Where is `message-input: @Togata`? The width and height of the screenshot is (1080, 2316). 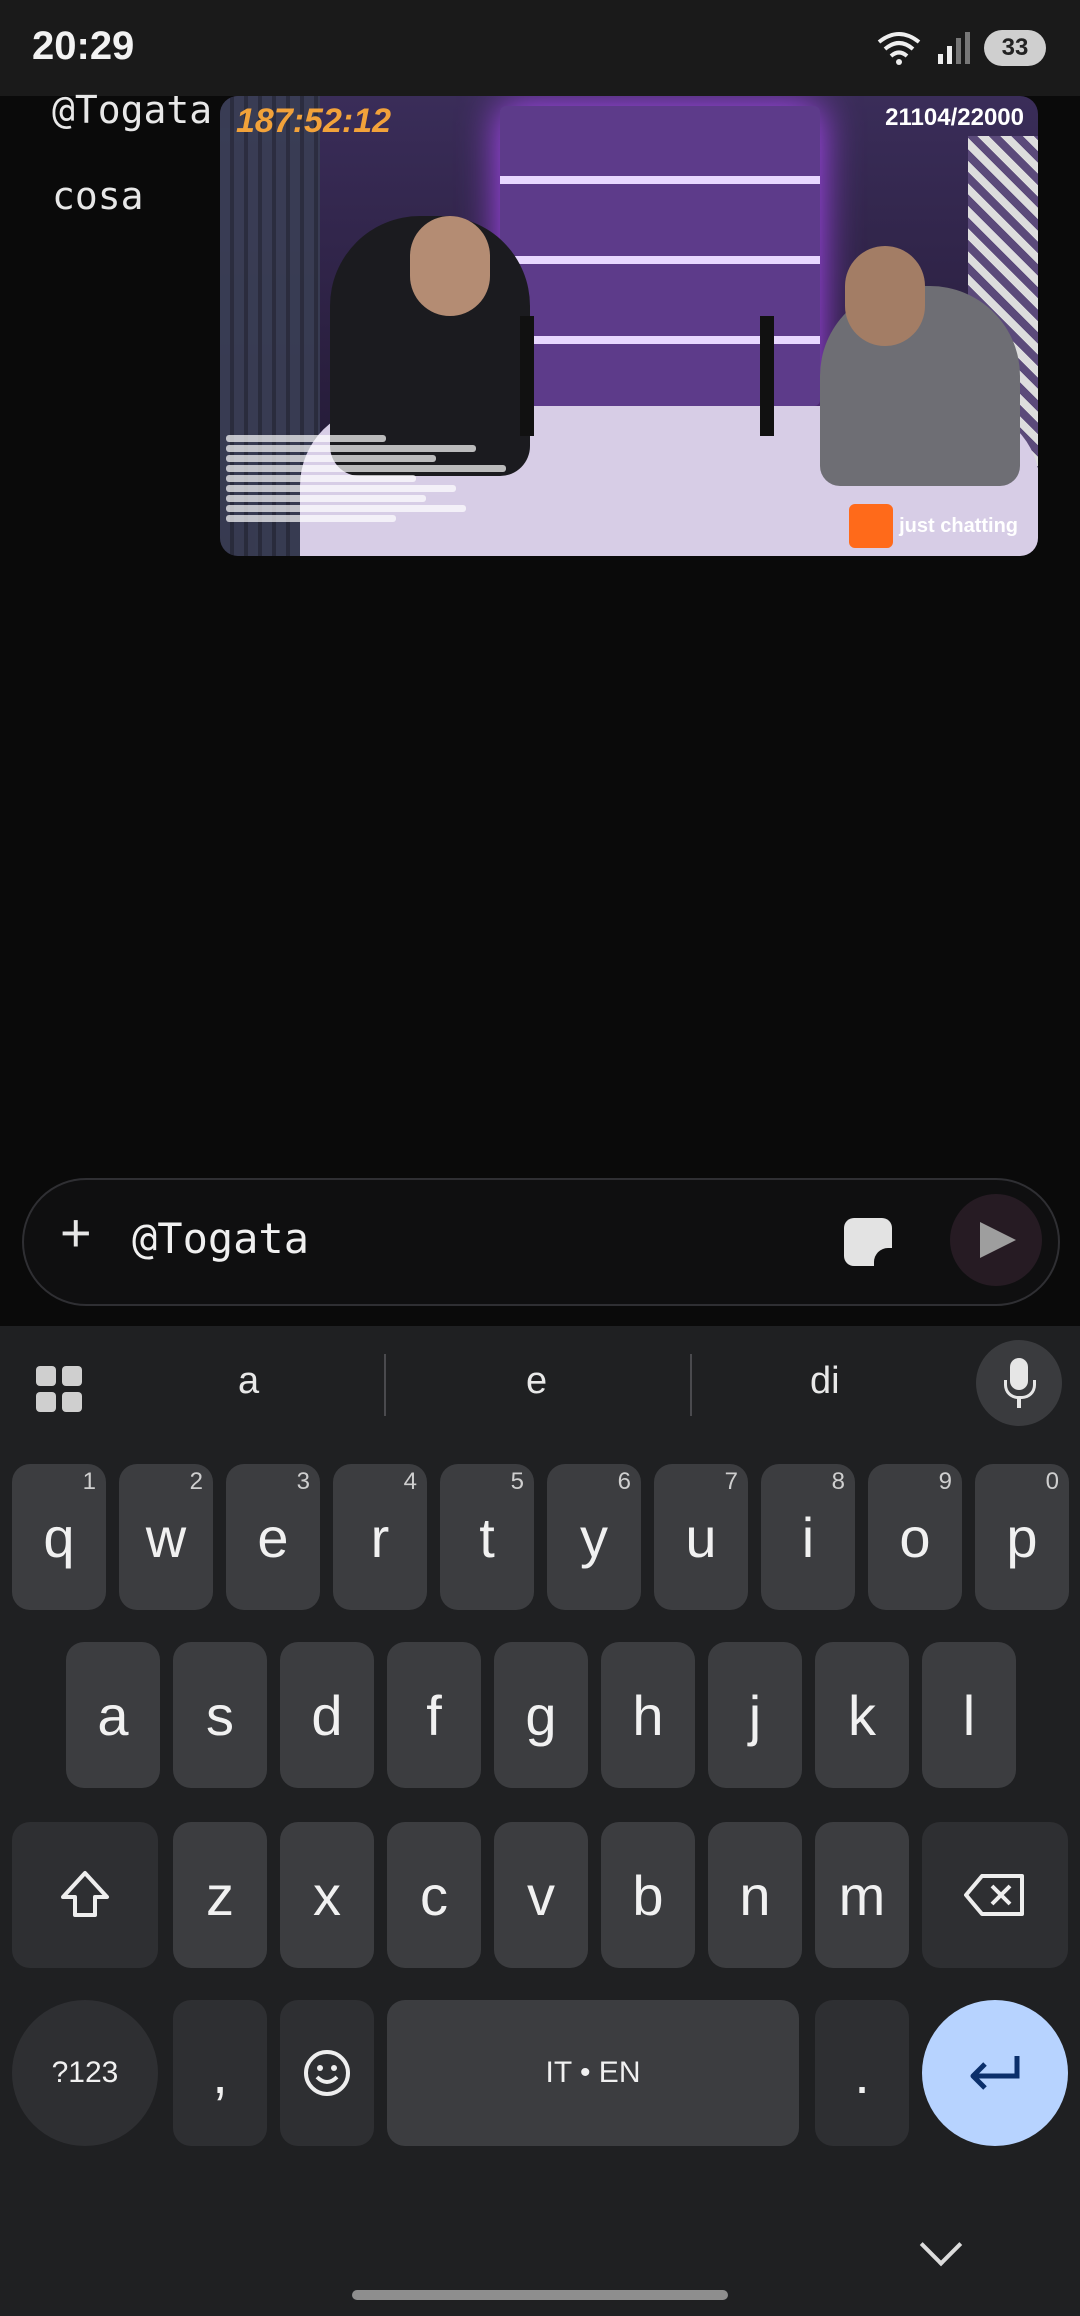
message-input: @Togata is located at coordinates (220, 1238).